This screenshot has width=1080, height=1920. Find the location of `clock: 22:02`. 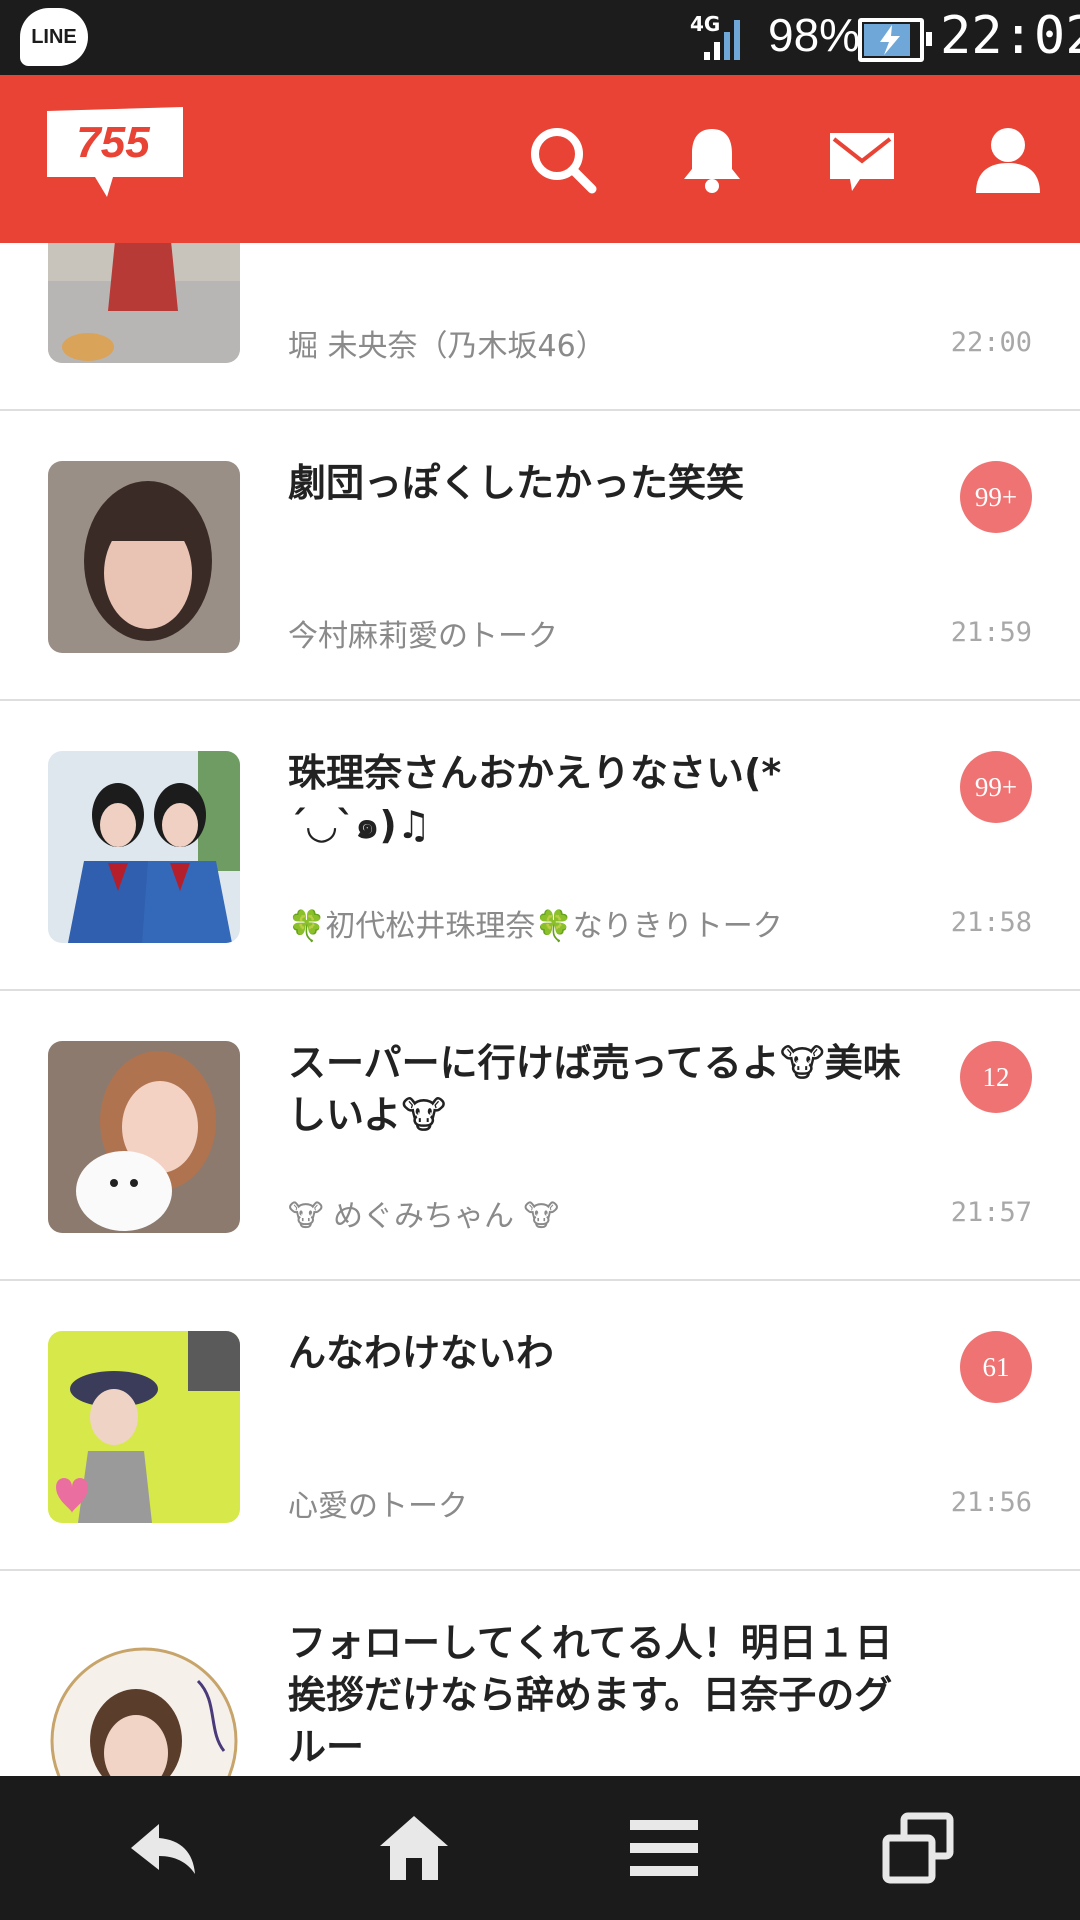

clock: 22:02 is located at coordinates (1010, 36).